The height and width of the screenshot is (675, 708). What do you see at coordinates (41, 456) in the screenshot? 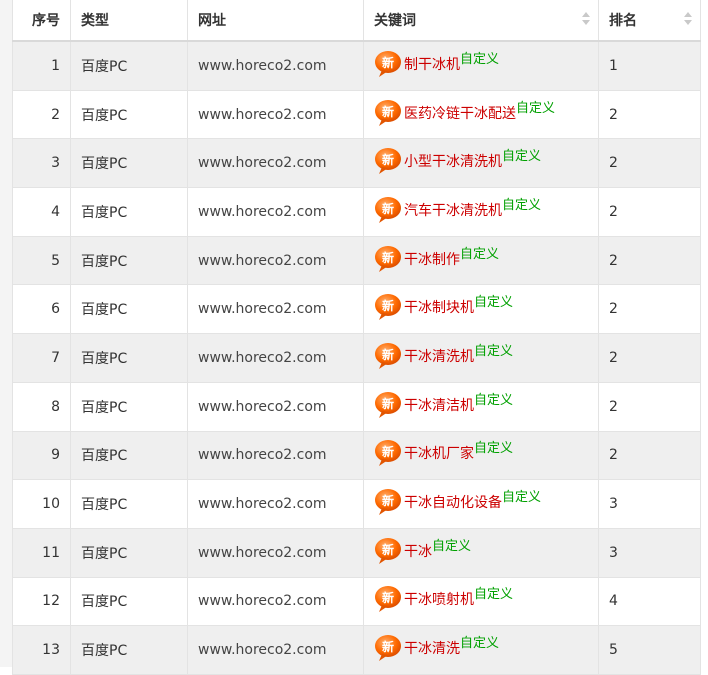
I see `cell-seq: 9` at bounding box center [41, 456].